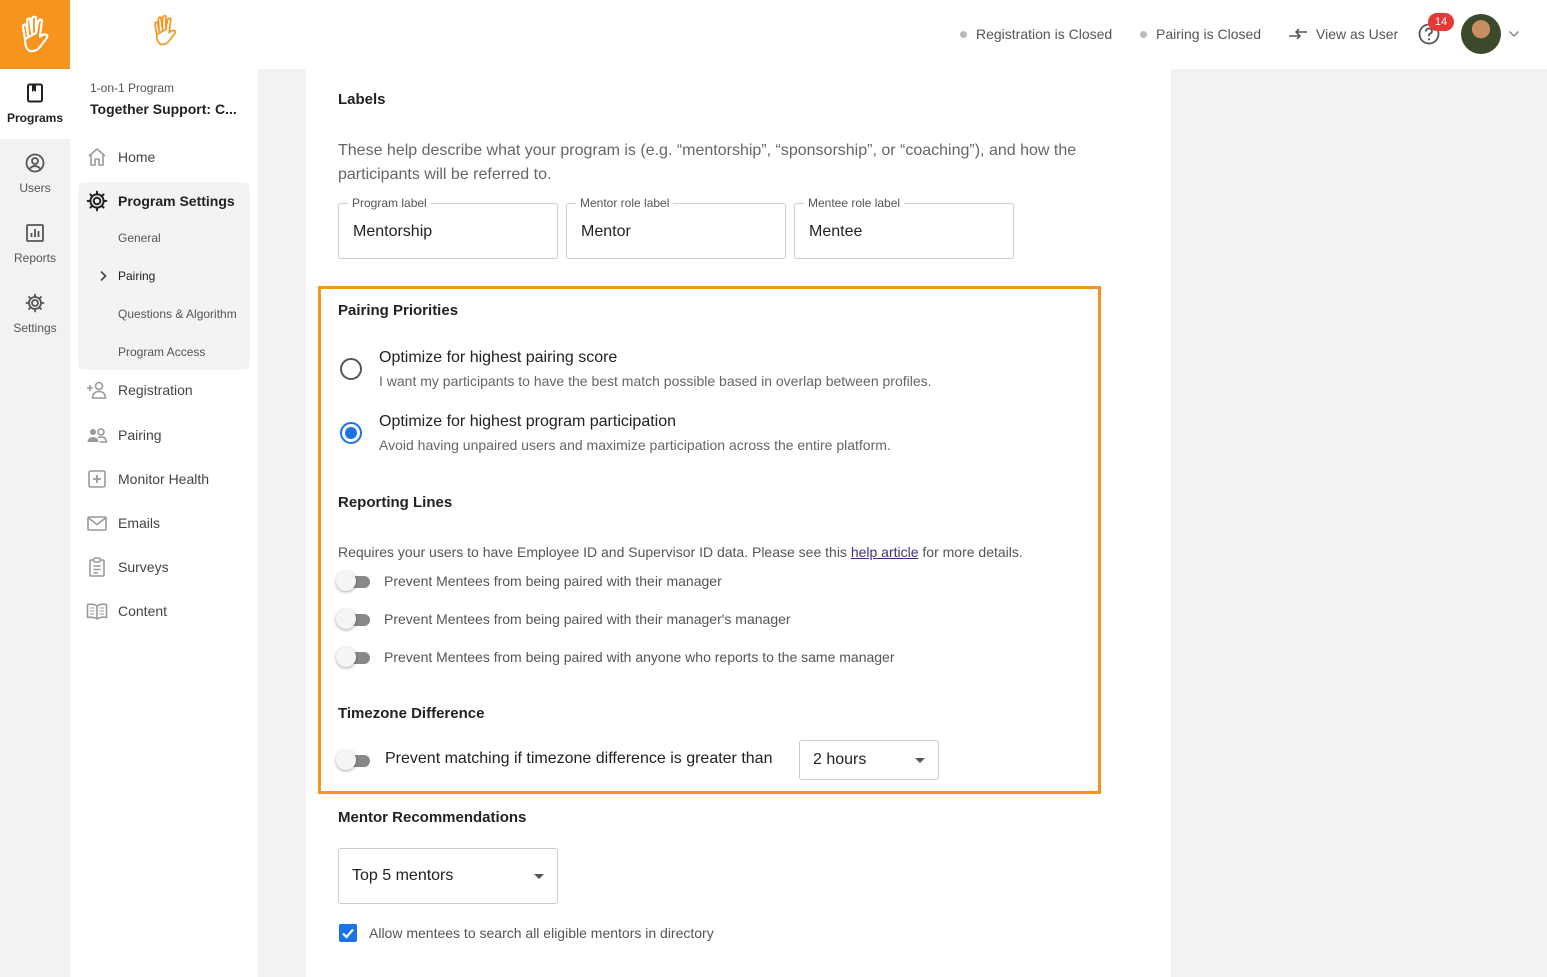 This screenshot has height=977, width=1547. What do you see at coordinates (35, 488) in the screenshot?
I see `app-rail: Programs Users Reports Settings` at bounding box center [35, 488].